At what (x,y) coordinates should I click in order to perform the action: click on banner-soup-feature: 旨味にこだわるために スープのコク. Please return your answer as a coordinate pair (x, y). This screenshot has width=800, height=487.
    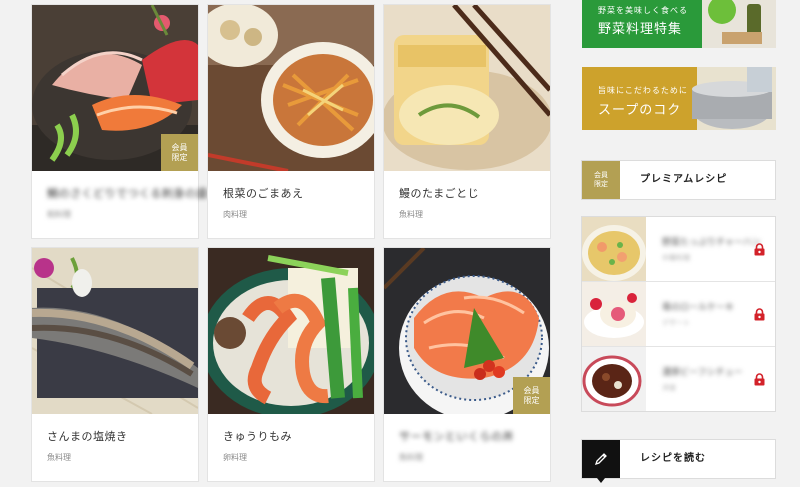
    Looking at the image, I should click on (679, 98).